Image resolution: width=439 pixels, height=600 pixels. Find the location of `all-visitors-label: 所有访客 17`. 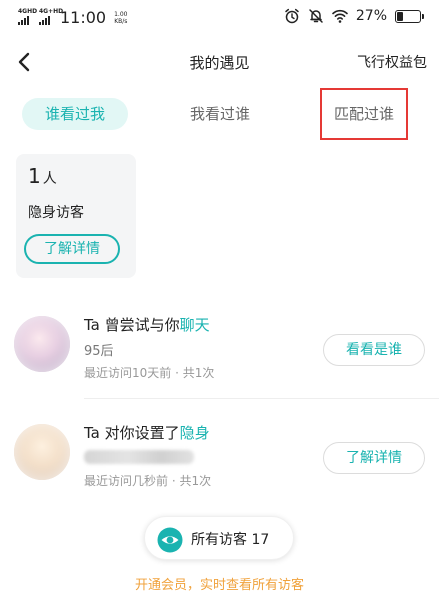

all-visitors-label: 所有访客 17 is located at coordinates (230, 540).